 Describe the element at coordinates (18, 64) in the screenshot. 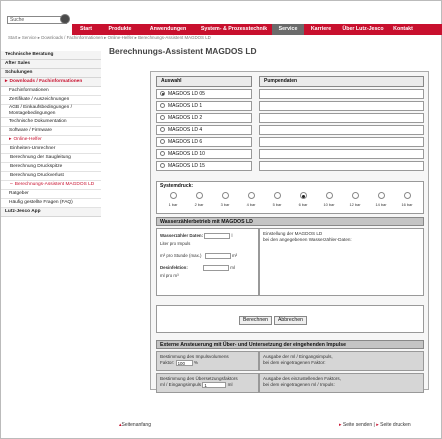

I see `sidebar-item-label: After Sales` at that location.